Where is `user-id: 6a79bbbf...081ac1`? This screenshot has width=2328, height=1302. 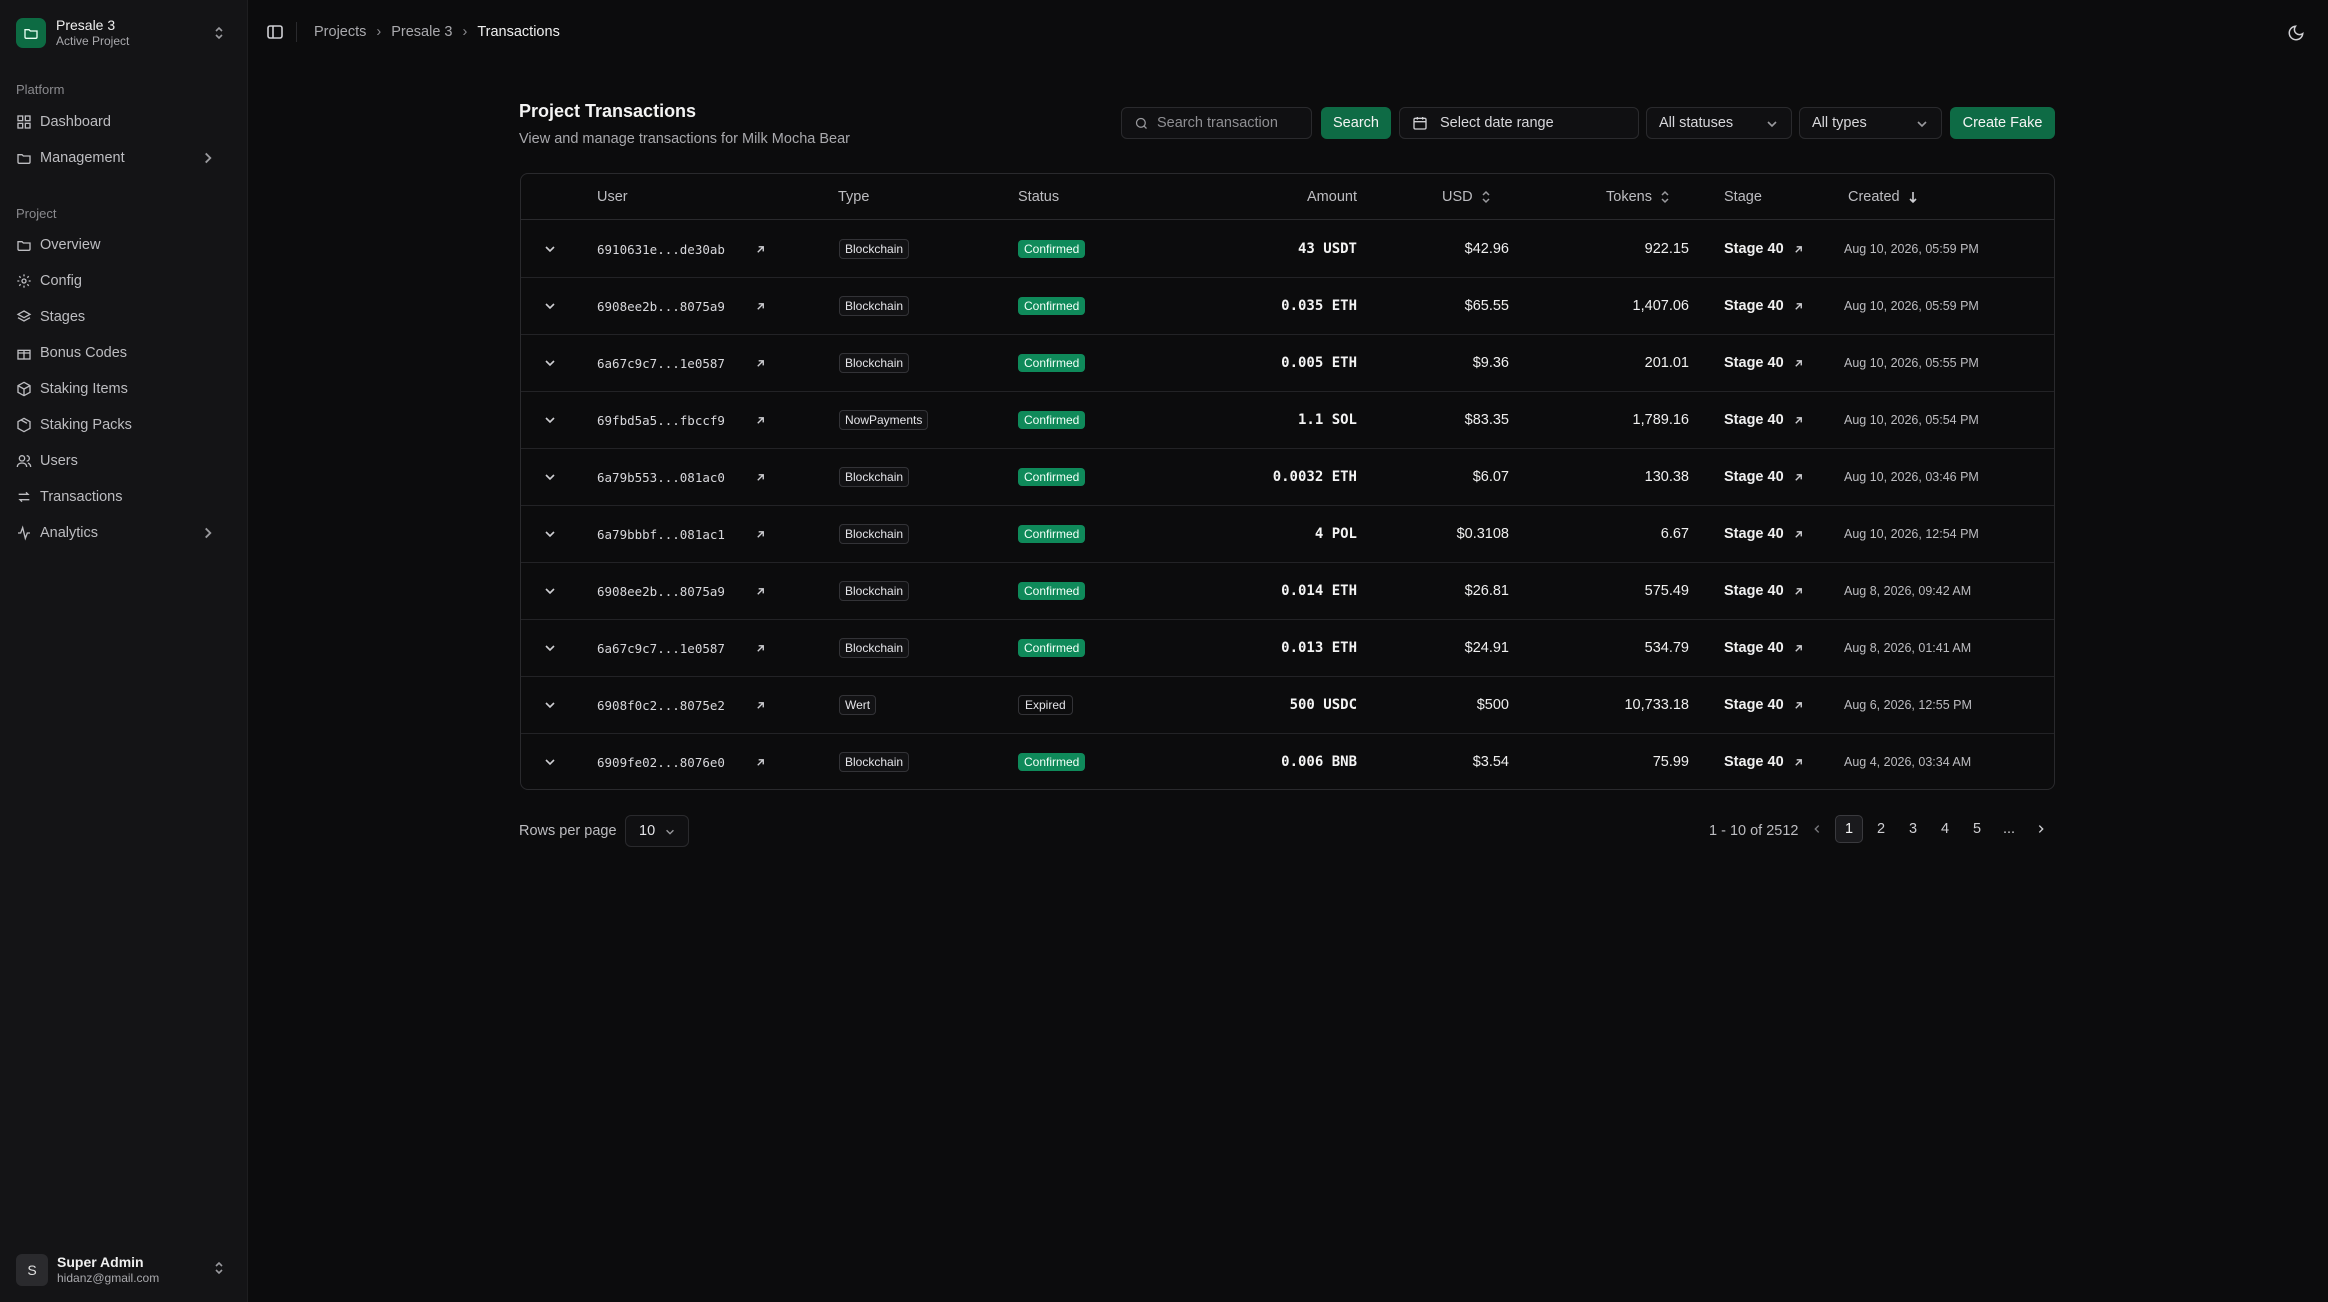
user-id: 6a79bbbf...081ac1 is located at coordinates (661, 534).